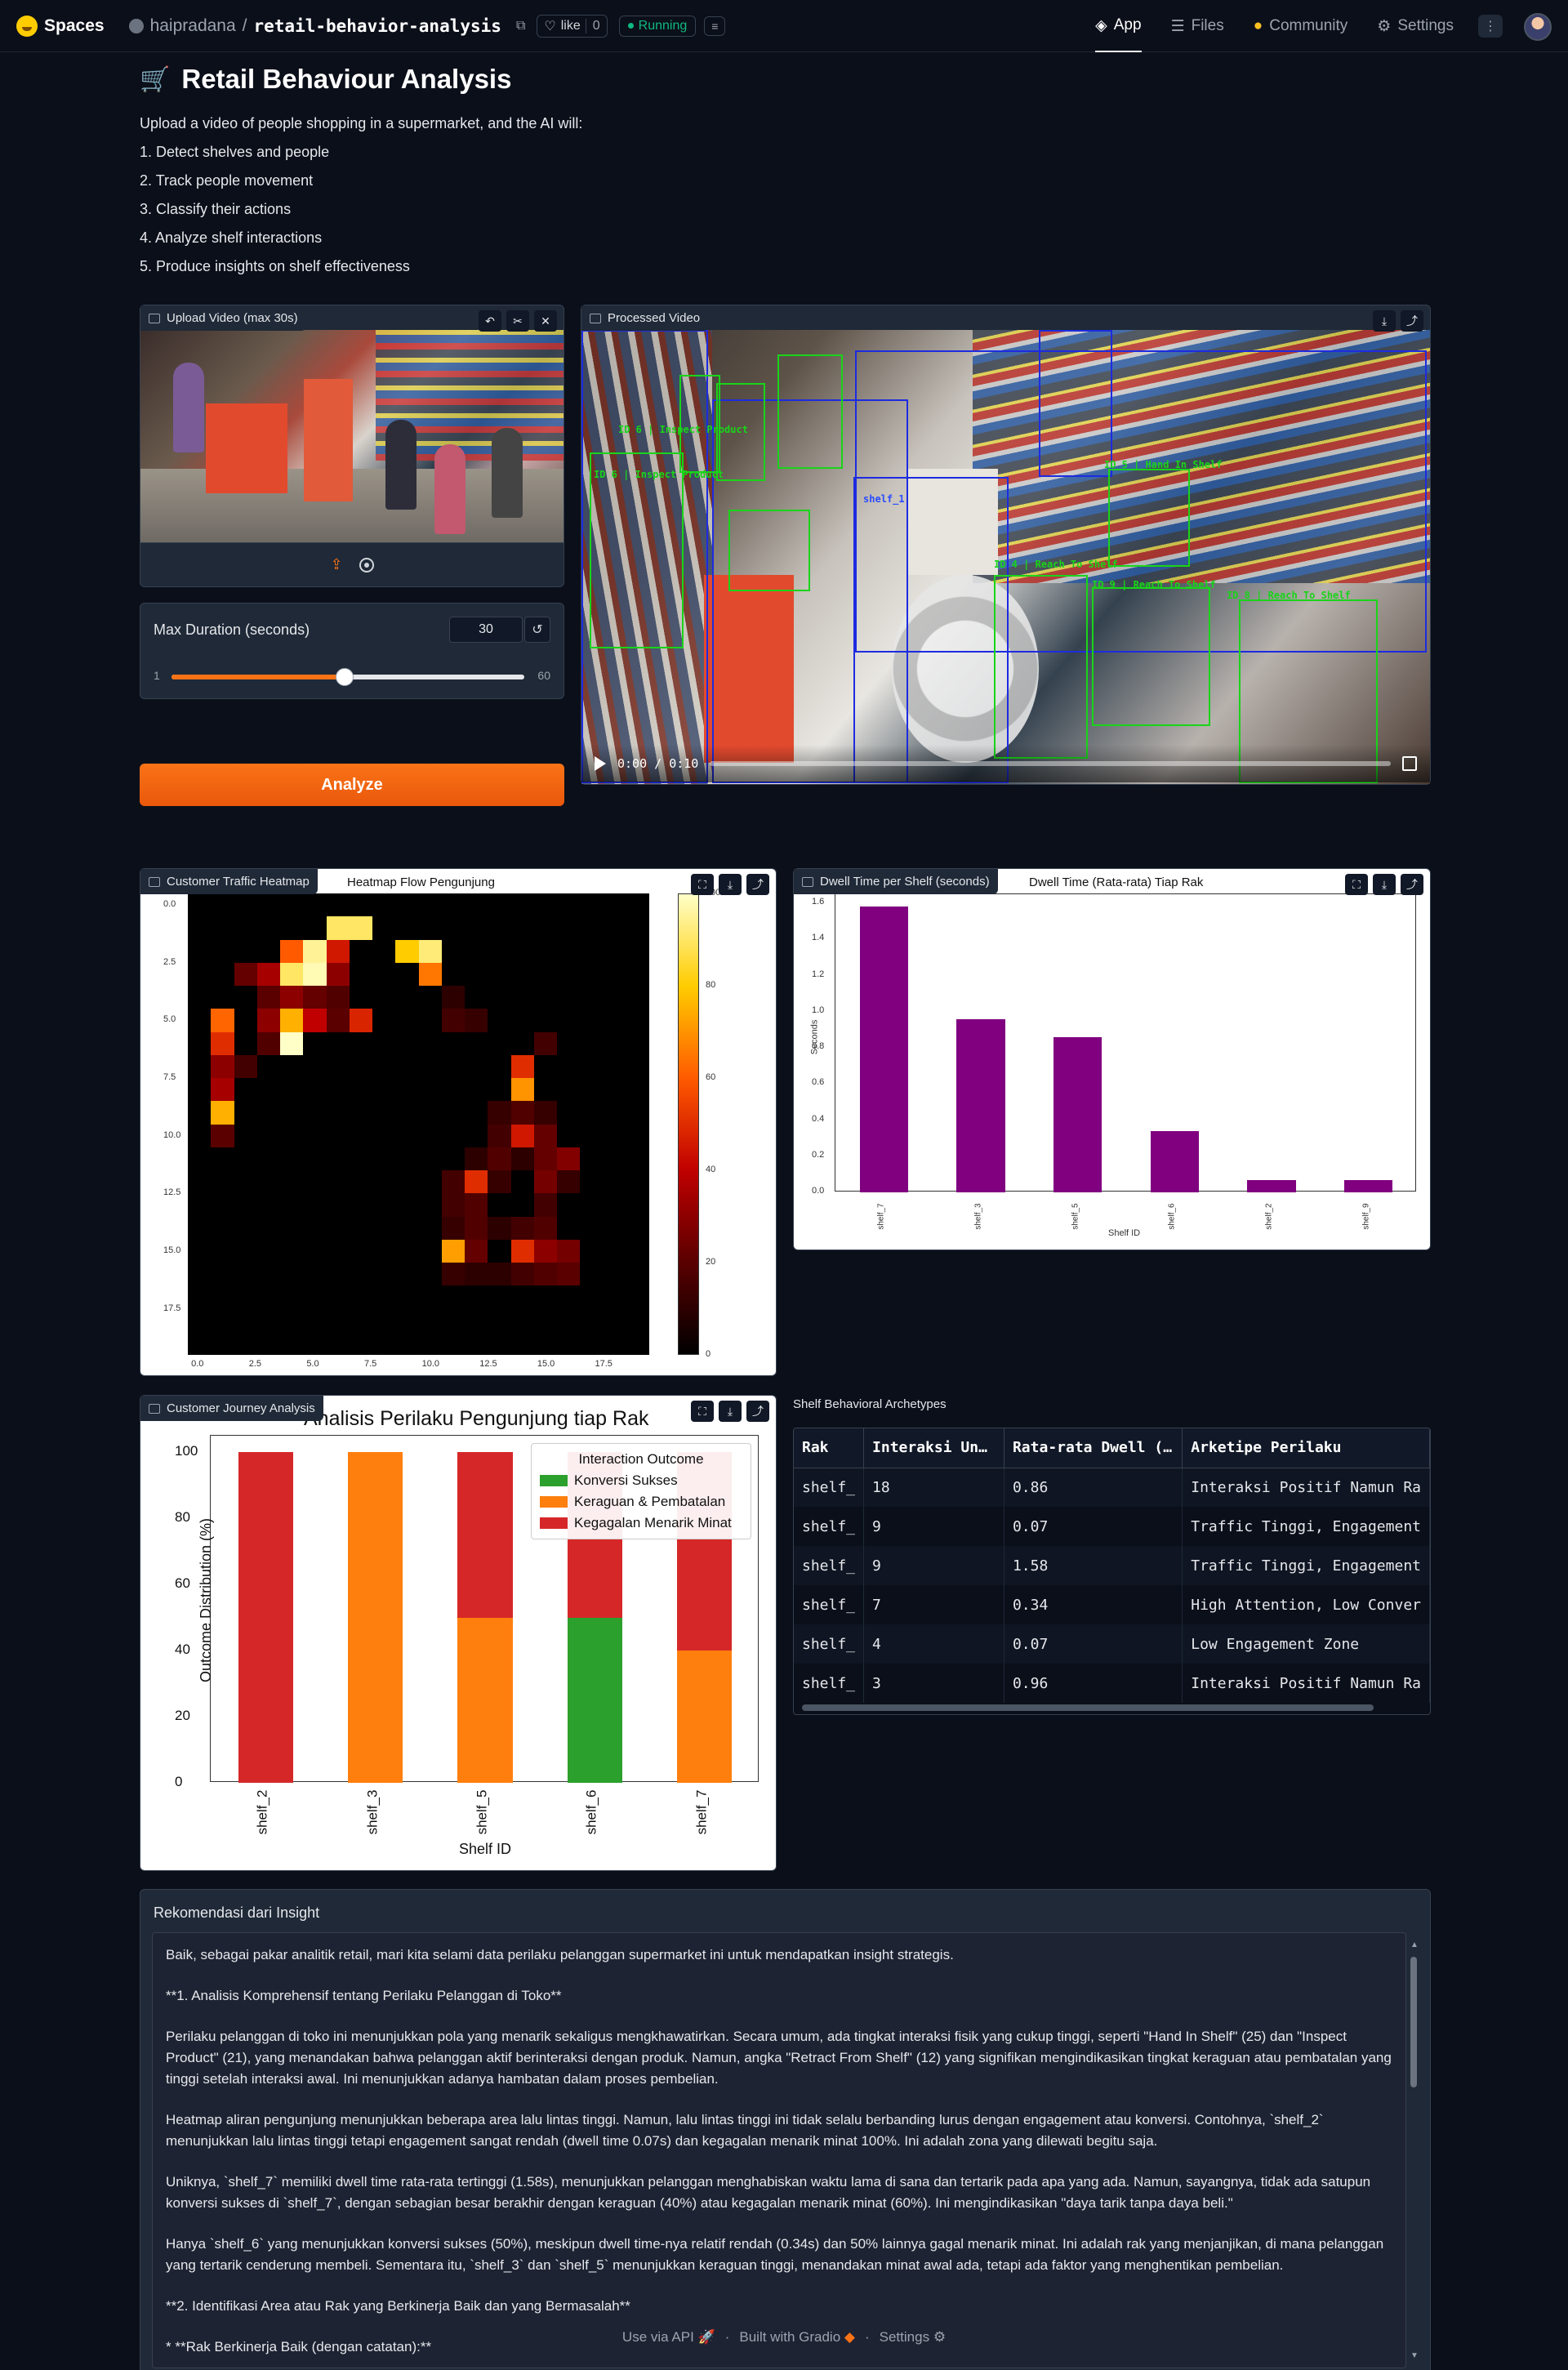 The height and width of the screenshot is (2370, 1568). What do you see at coordinates (1093, 1487) in the screenshot?
I see `table-cell: 0.86` at bounding box center [1093, 1487].